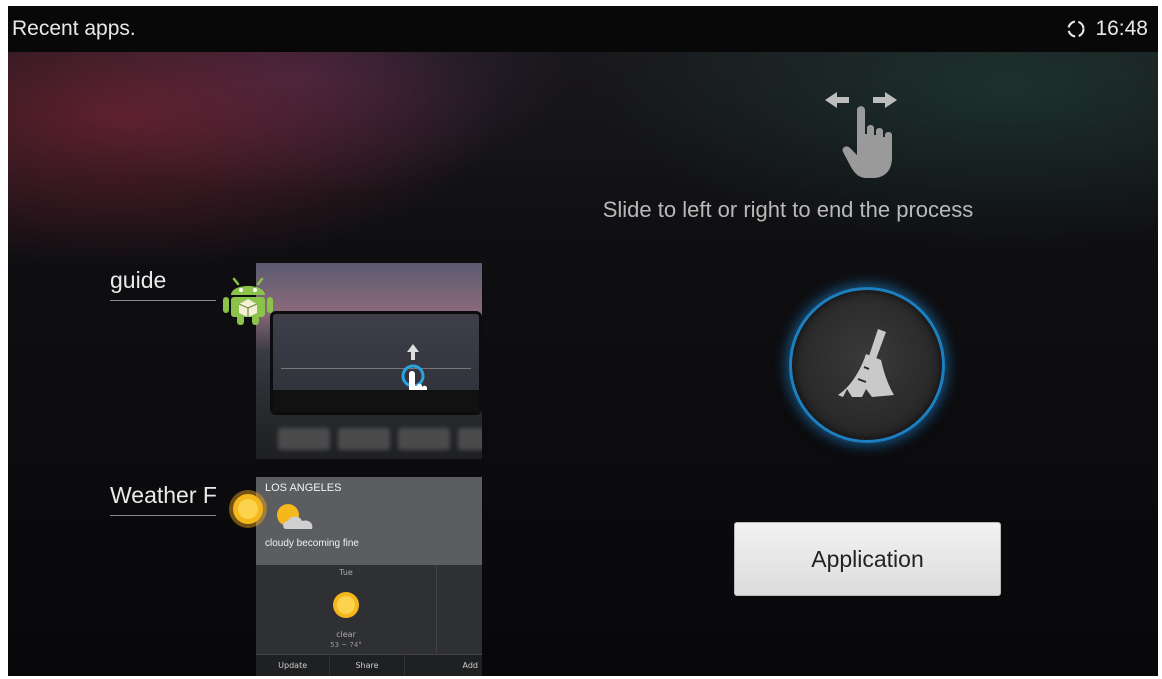 The height and width of the screenshot is (679, 1162). Describe the element at coordinates (346, 572) in the screenshot. I see `weather-day: Tue` at that location.